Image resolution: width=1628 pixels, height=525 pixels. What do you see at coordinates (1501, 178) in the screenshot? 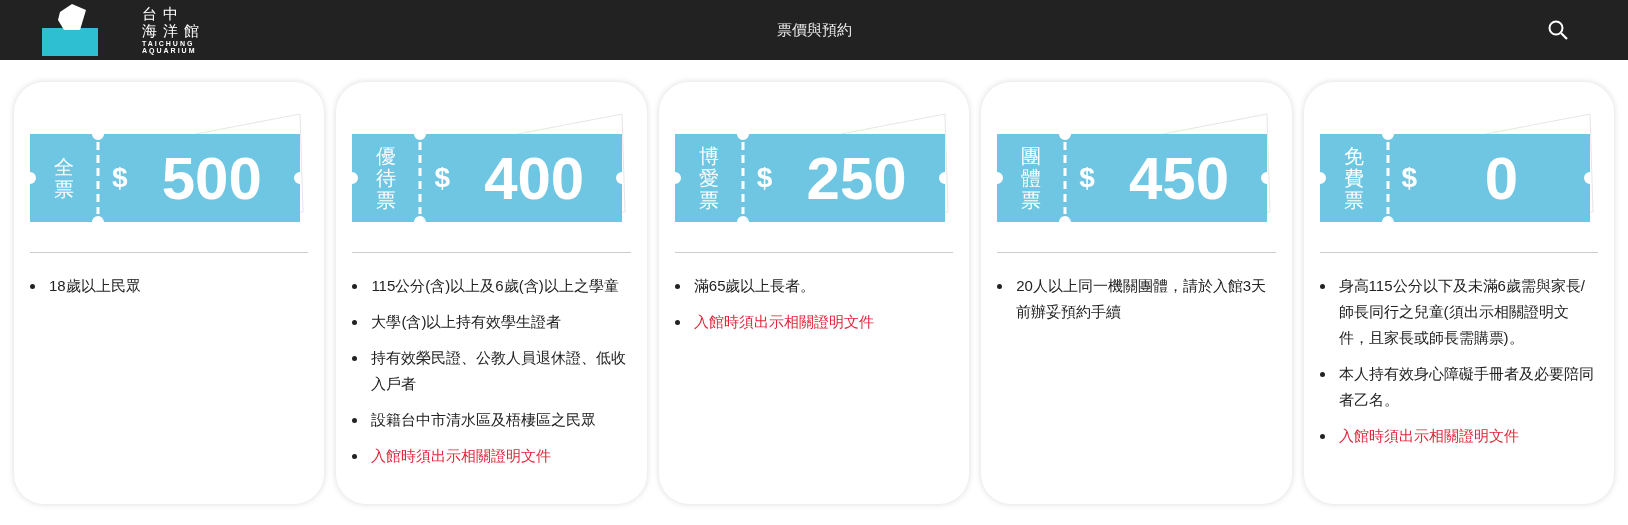
I see `ticket-price: 0` at bounding box center [1501, 178].